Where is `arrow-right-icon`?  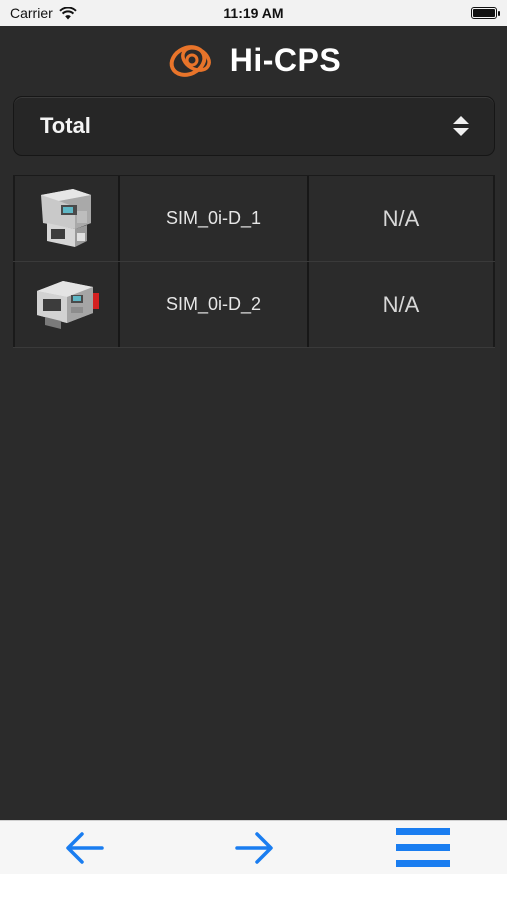
arrow-right-icon is located at coordinates (253, 848).